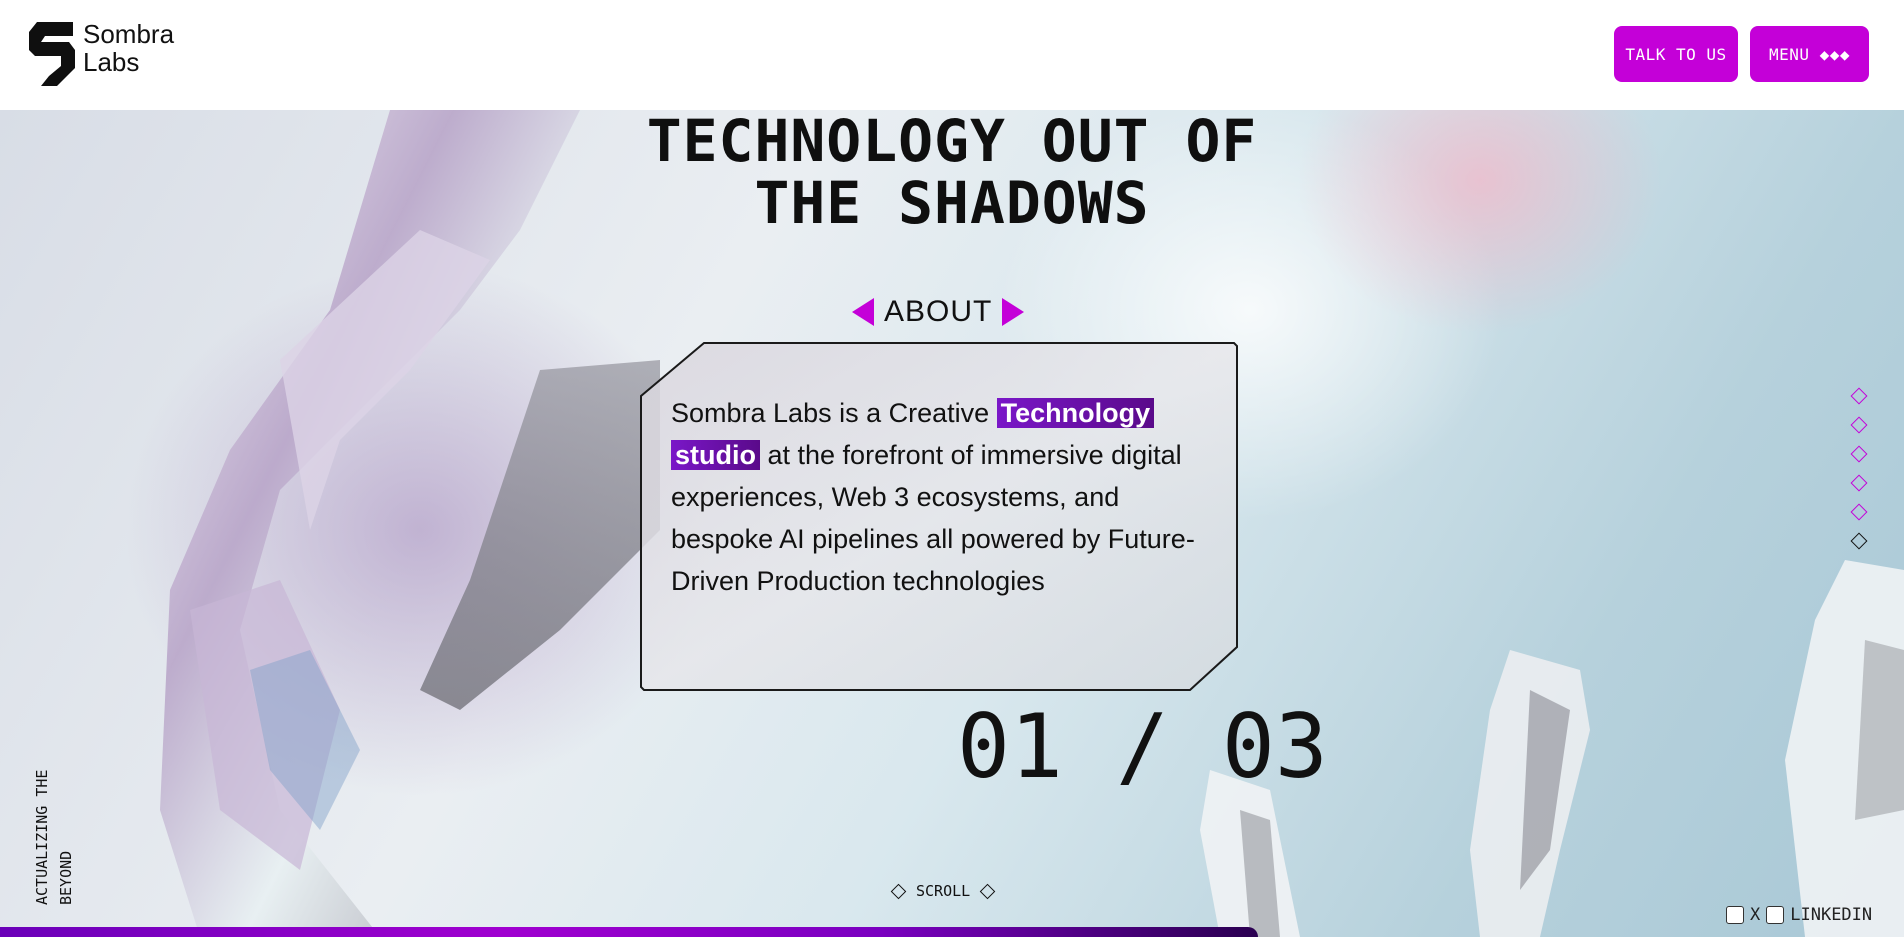  What do you see at coordinates (952, 142) in the screenshot?
I see `hero-title-line1: TECHNOLOGY OUT OF` at bounding box center [952, 142].